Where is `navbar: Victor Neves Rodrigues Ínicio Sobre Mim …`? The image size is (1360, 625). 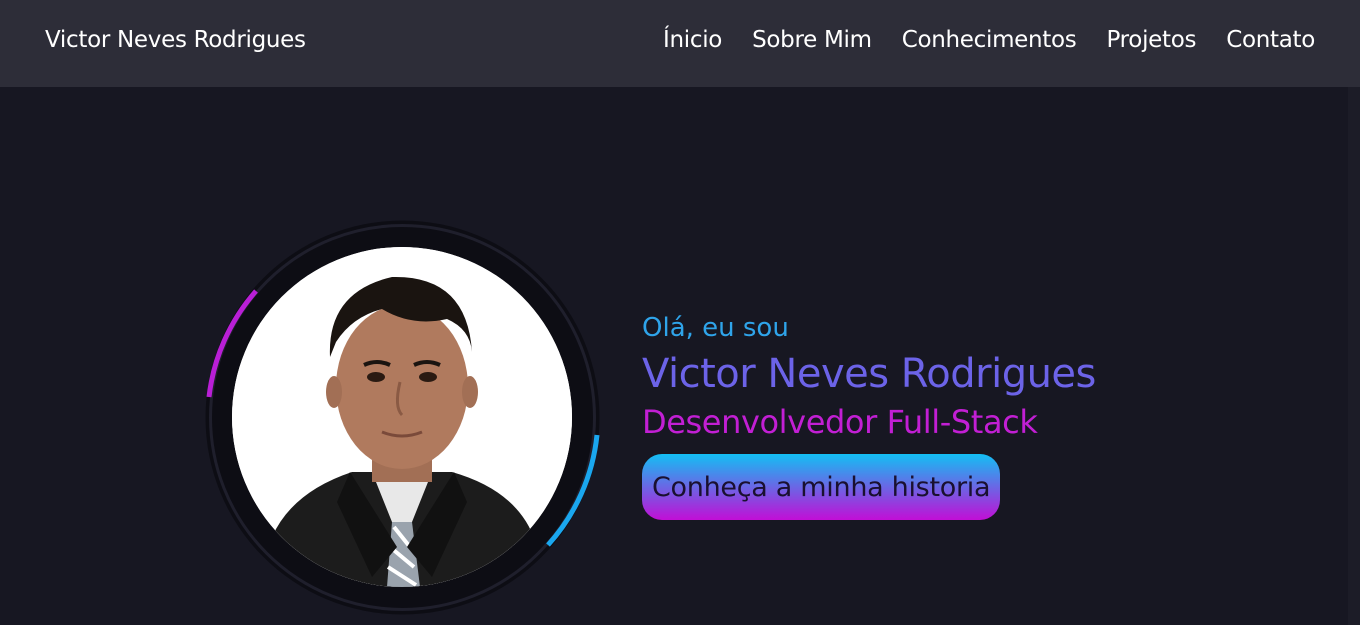
navbar: Victor Neves Rodrigues Ínicio Sobre Mim … is located at coordinates (680, 43).